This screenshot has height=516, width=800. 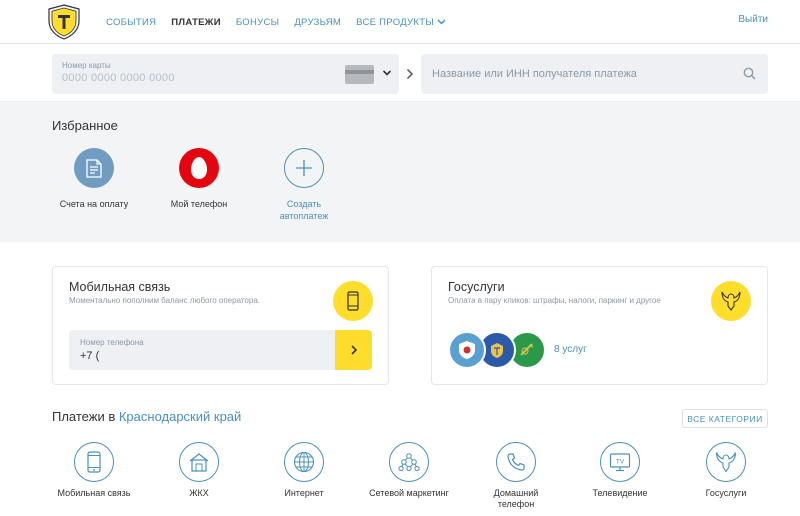 What do you see at coordinates (94, 462) in the screenshot?
I see `mobile-icon` at bounding box center [94, 462].